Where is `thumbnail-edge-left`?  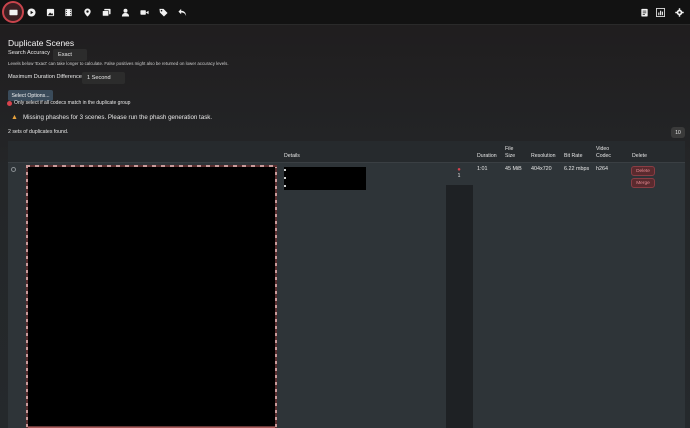 thumbnail-edge-left is located at coordinates (27, 296).